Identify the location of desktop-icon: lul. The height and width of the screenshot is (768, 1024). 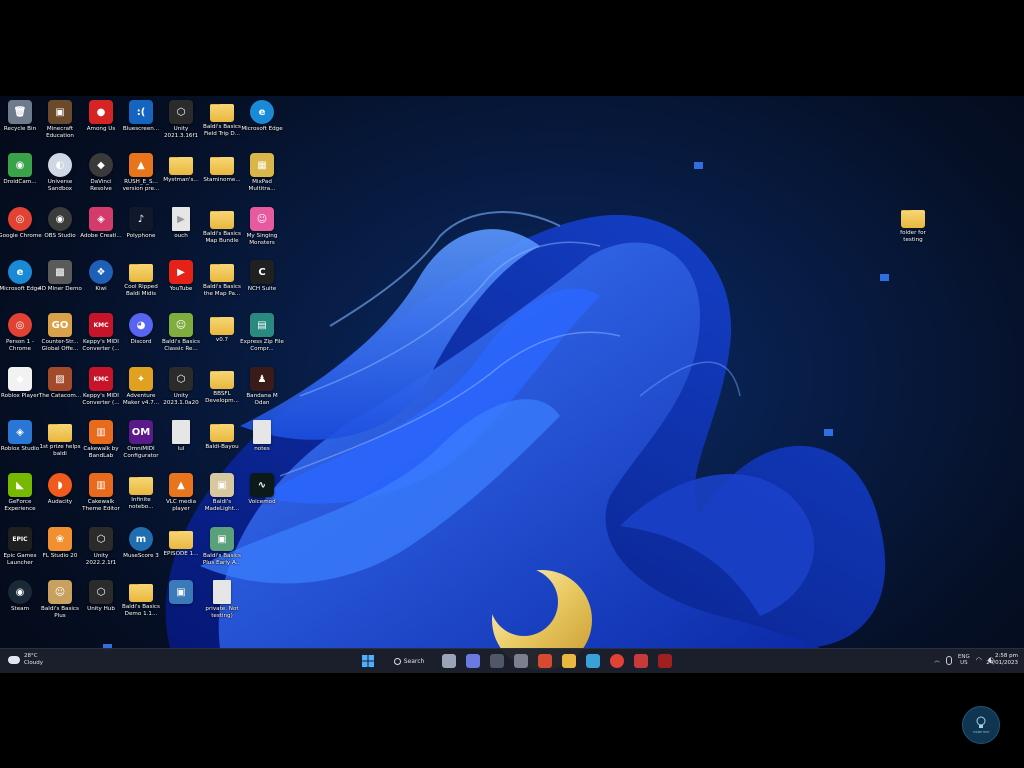
(181, 446).